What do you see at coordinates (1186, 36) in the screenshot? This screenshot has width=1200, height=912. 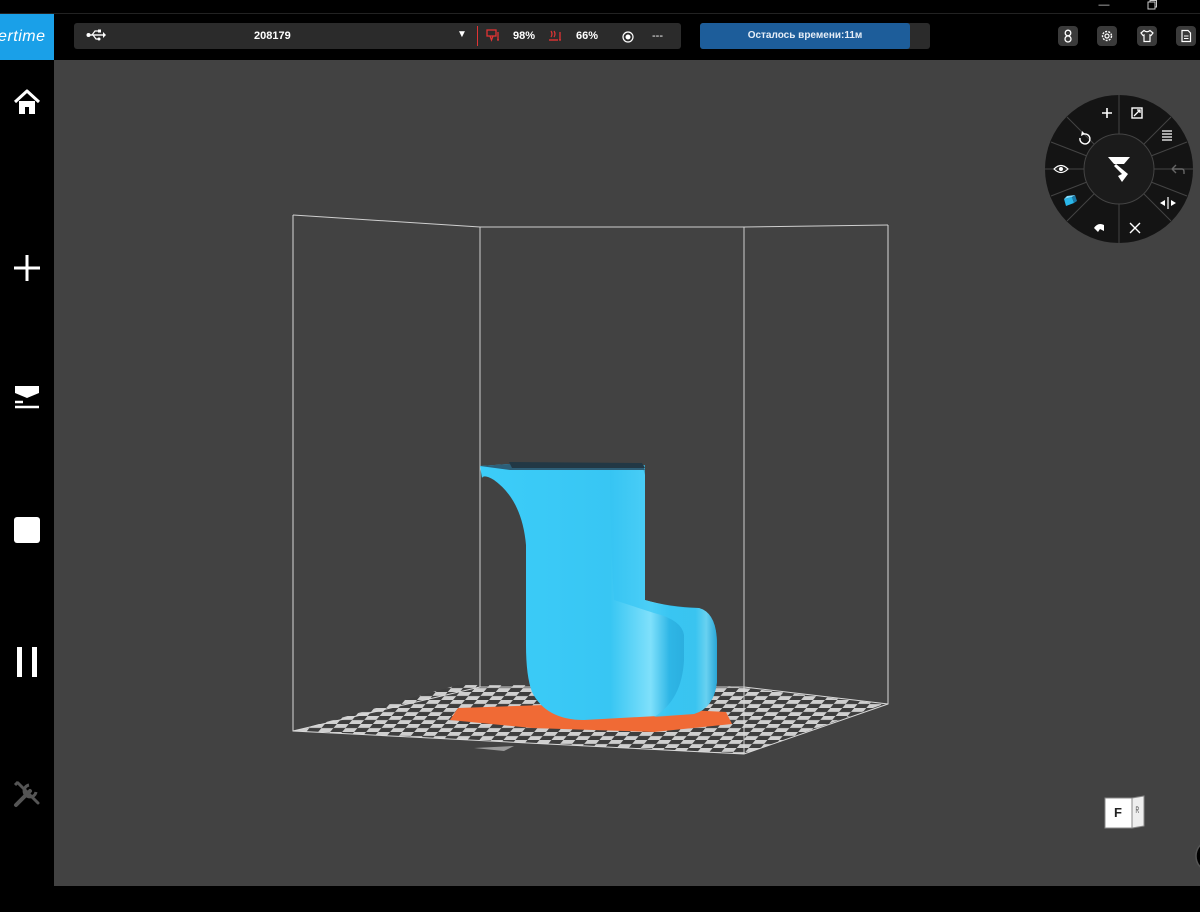 I see `document-icon` at bounding box center [1186, 36].